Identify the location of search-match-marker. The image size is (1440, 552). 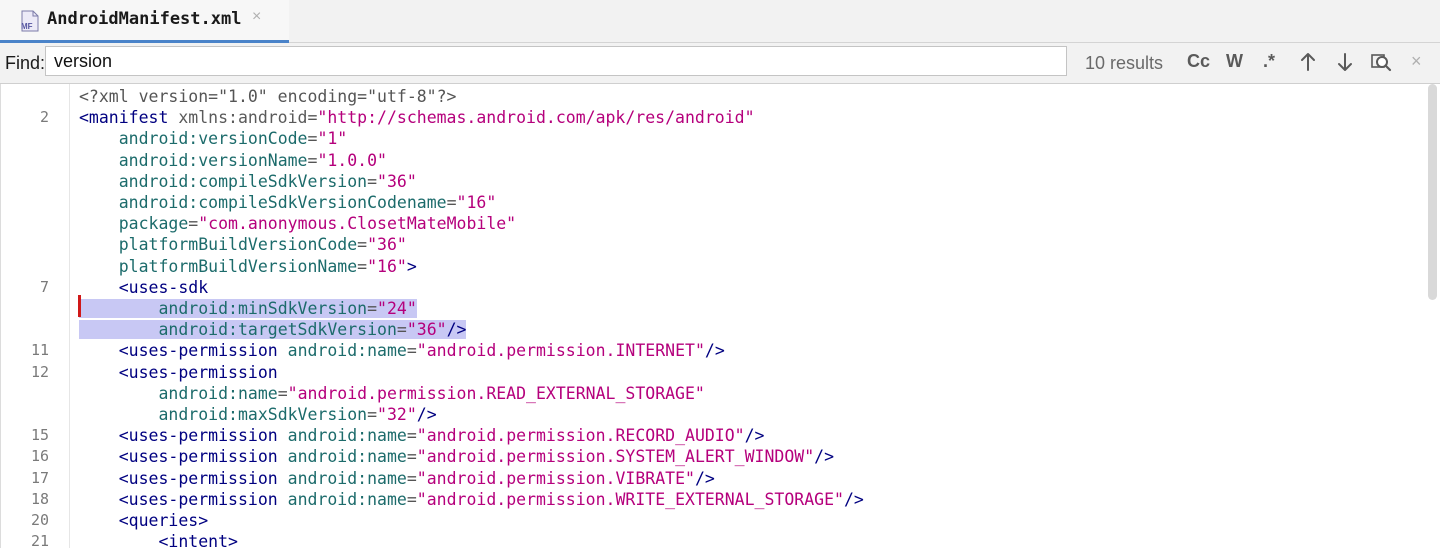
(79, 306).